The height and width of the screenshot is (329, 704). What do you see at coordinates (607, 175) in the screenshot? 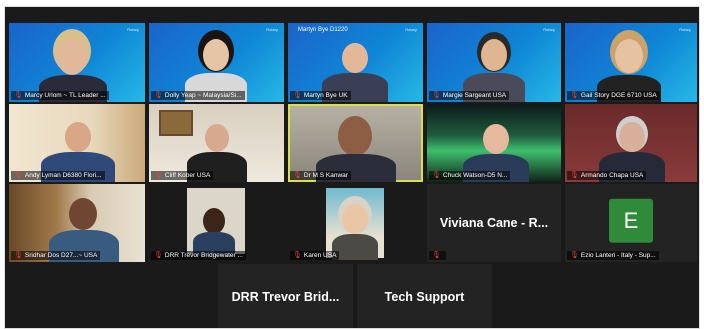
I see `participant-name-label: 🎙︎ Armando Chapa USA` at bounding box center [607, 175].